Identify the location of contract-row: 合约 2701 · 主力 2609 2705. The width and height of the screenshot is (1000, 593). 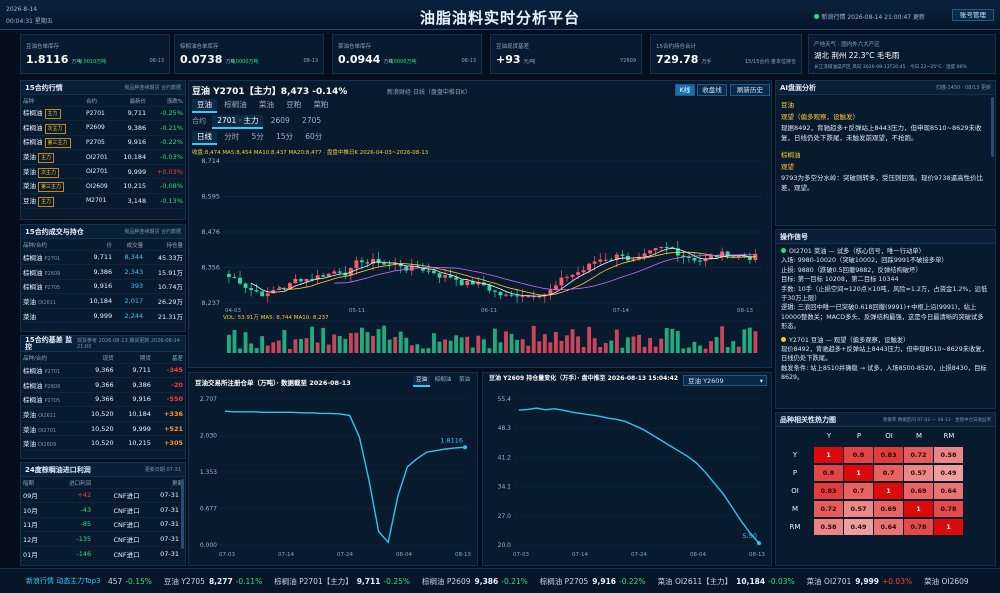
(259, 122).